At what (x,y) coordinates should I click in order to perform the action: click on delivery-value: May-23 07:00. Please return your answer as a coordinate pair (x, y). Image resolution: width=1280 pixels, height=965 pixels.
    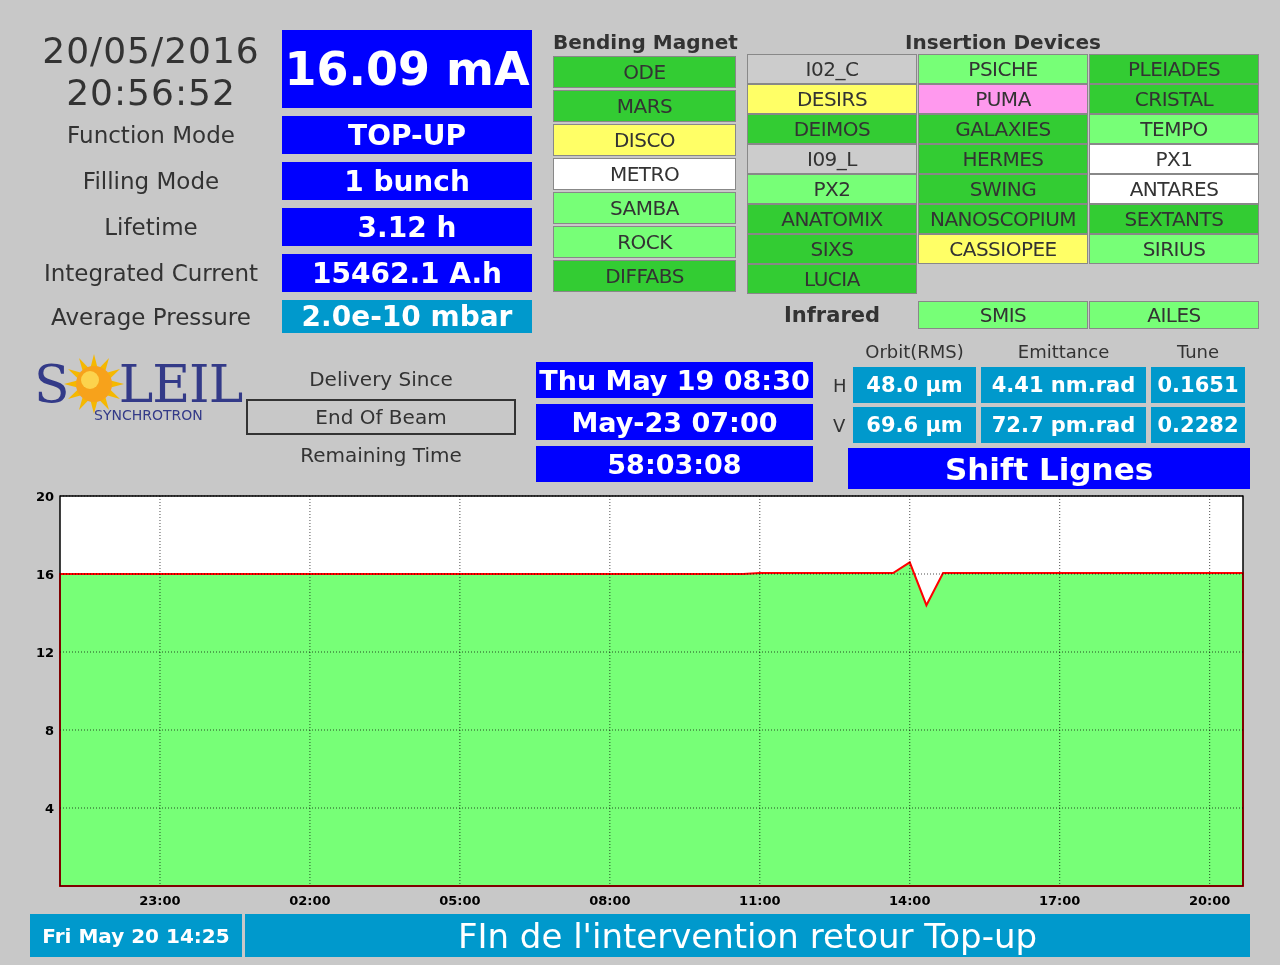
    Looking at the image, I should click on (674, 422).